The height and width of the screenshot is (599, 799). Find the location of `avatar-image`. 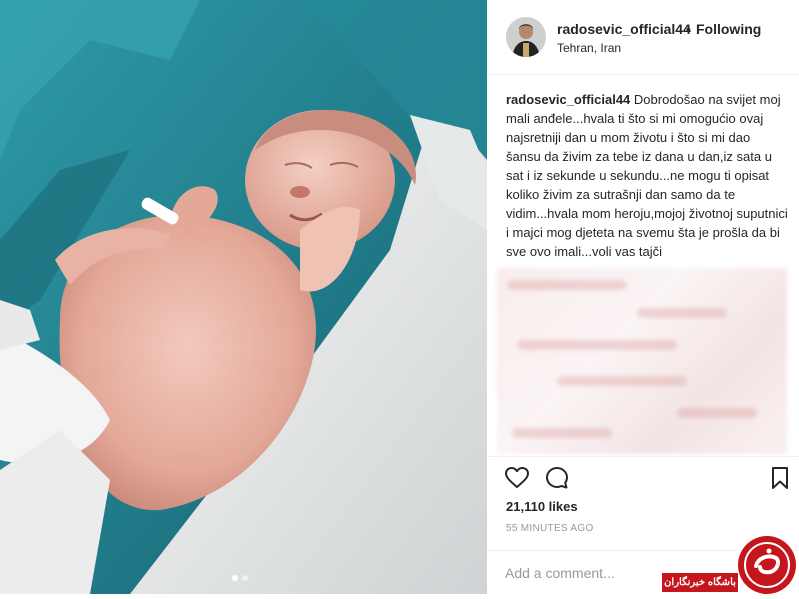

avatar-image is located at coordinates (526, 37).